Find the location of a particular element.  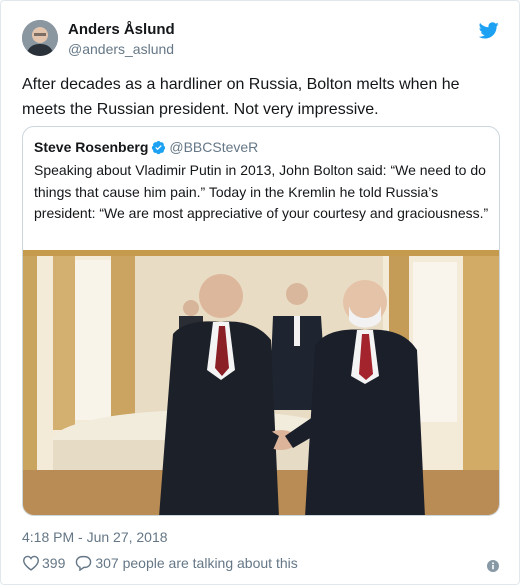

verified-badge-icon is located at coordinates (158, 147).